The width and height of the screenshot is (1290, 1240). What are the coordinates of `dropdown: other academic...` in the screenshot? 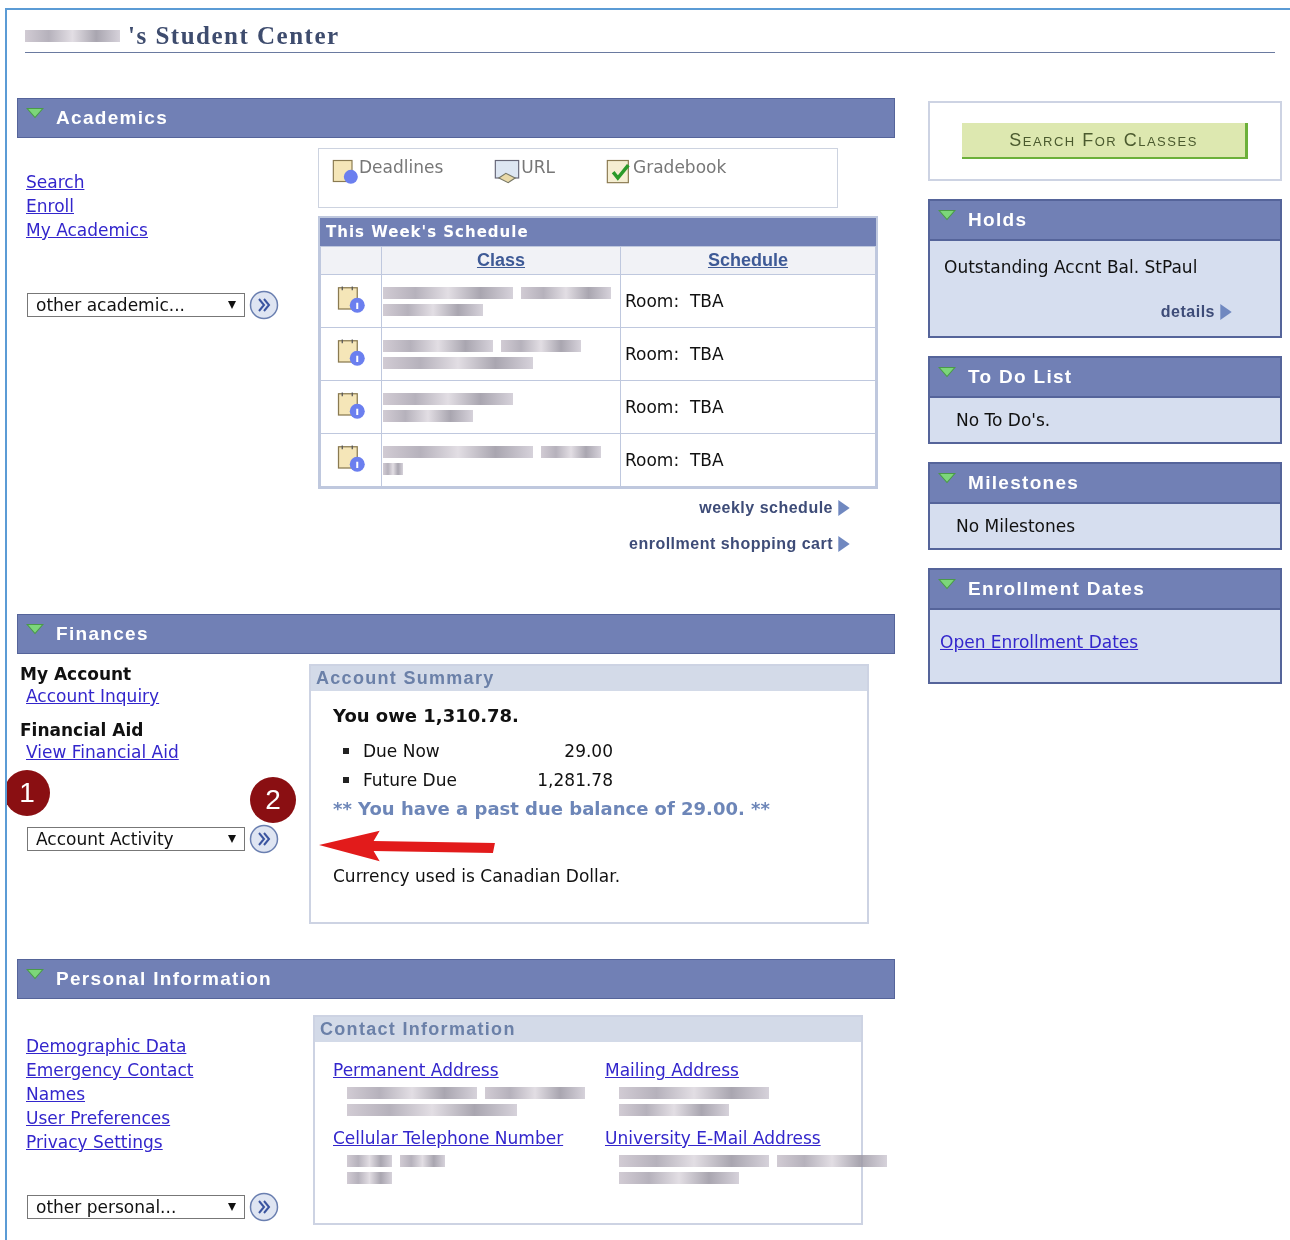 It's located at (136, 305).